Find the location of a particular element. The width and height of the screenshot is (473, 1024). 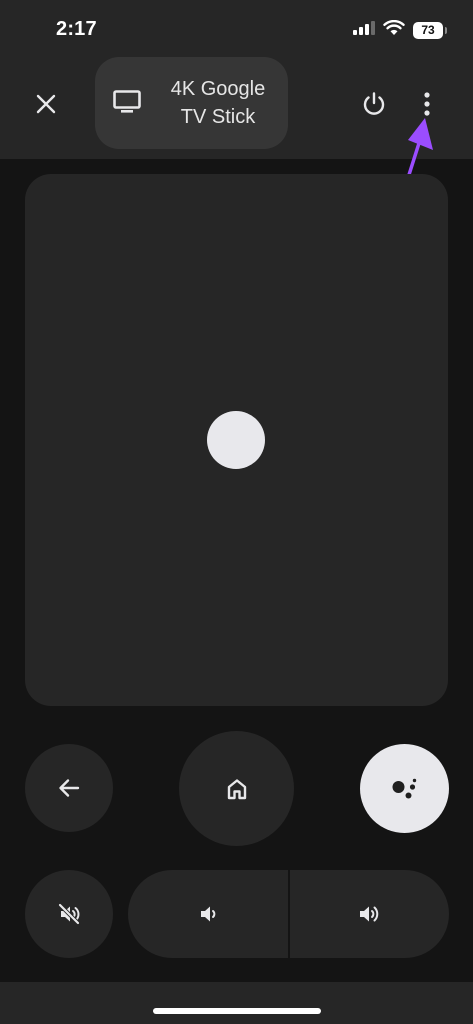

volume-up-button is located at coordinates (369, 914).